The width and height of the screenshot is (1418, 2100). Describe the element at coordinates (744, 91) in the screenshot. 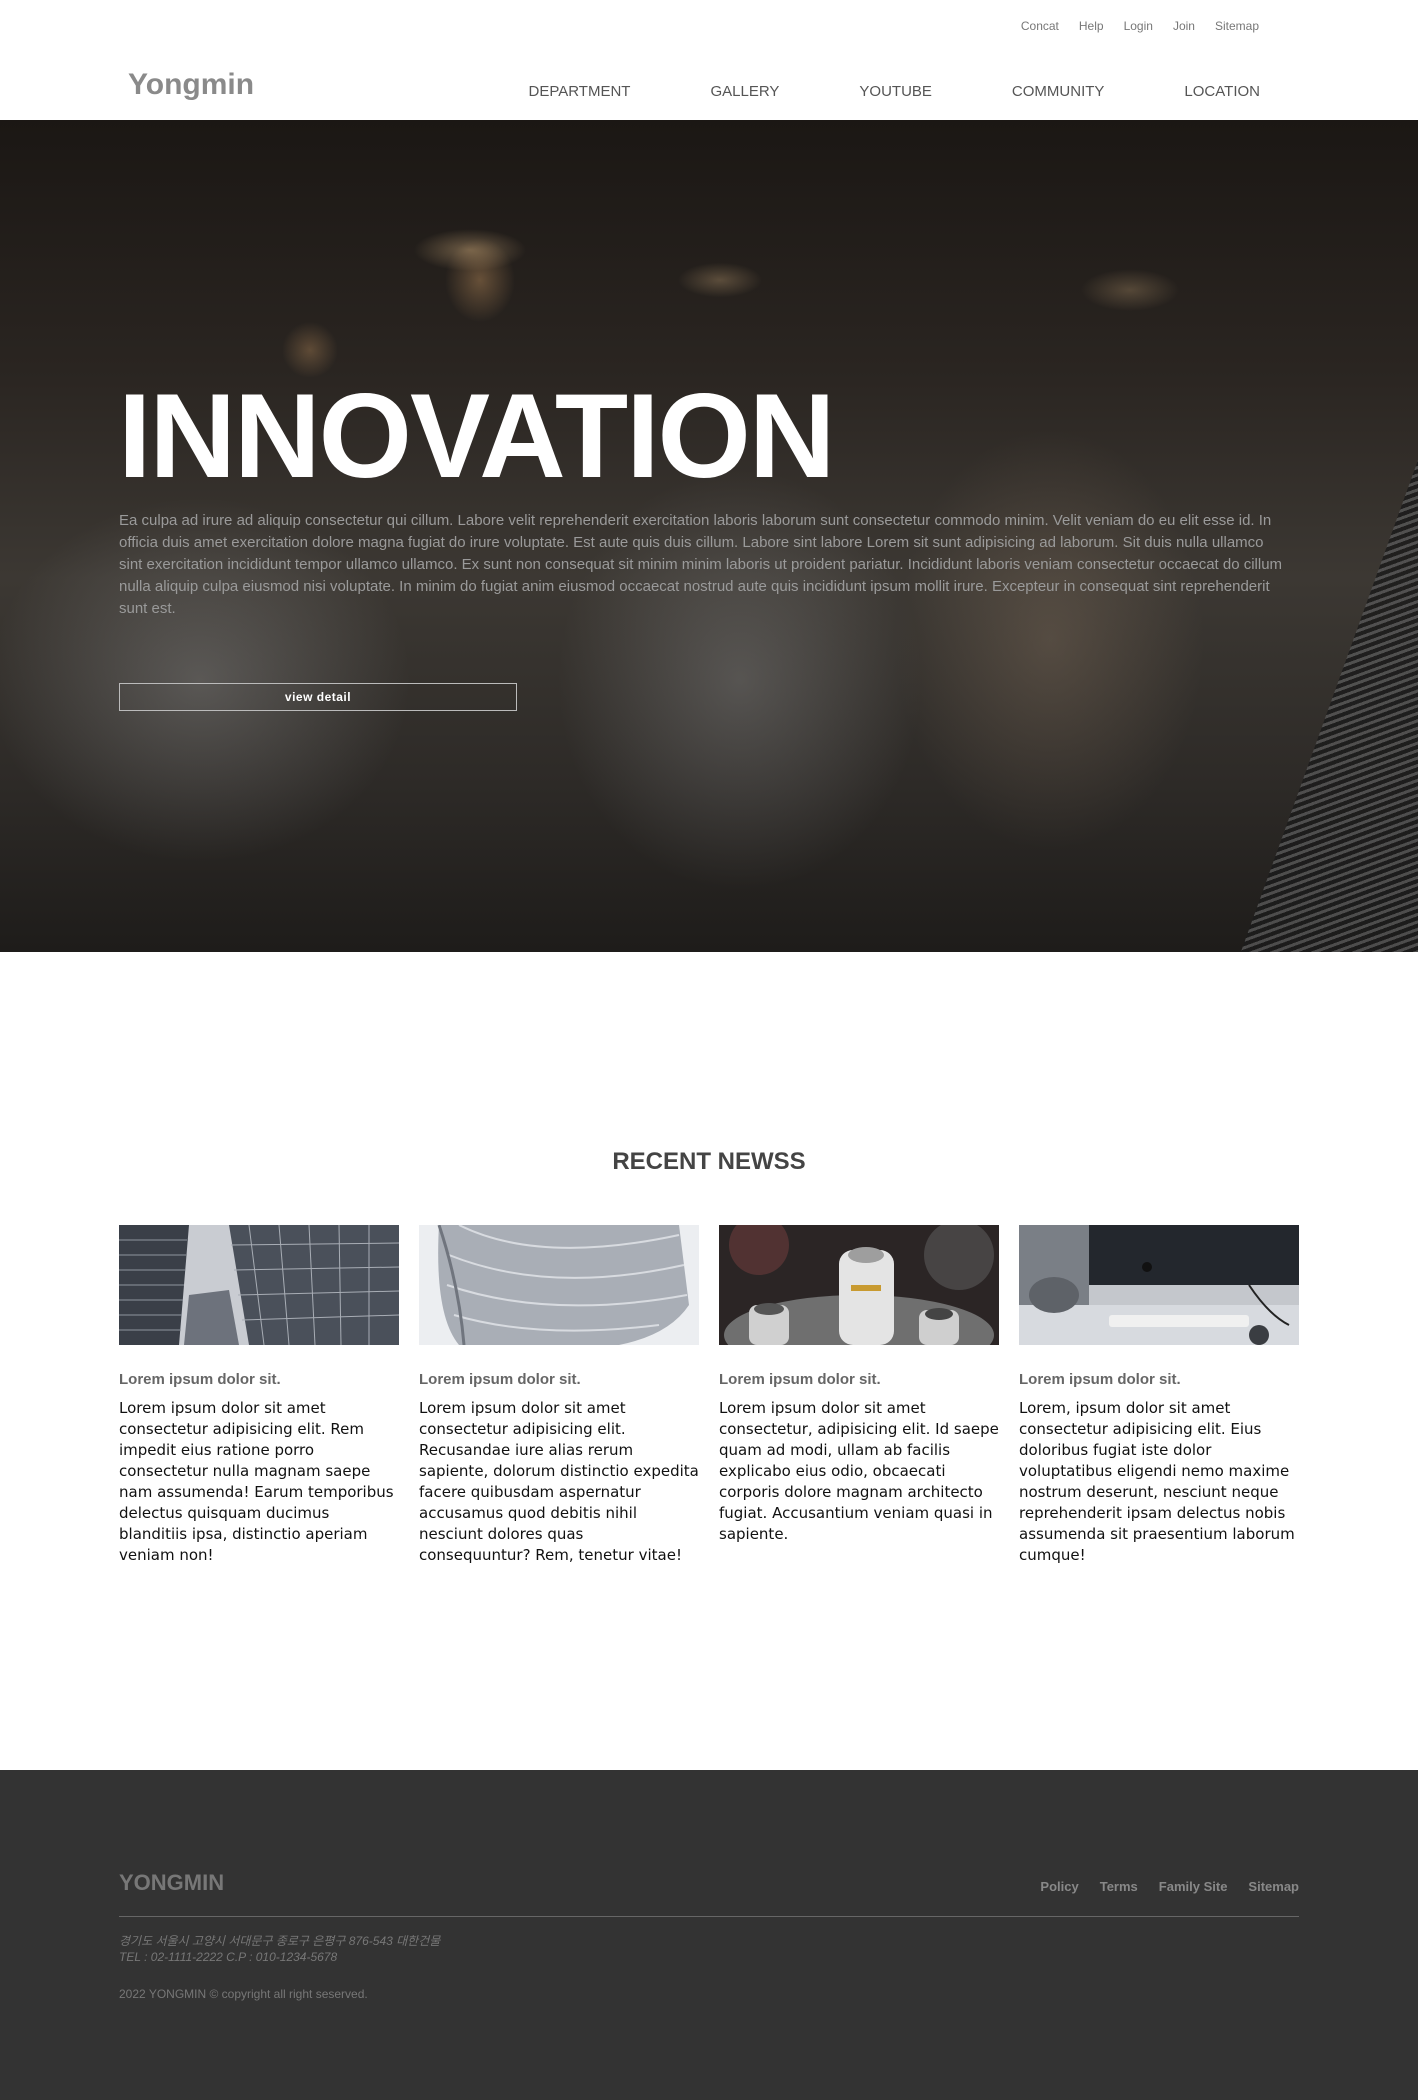

I see `nav-item-gallery: GALLERY` at that location.